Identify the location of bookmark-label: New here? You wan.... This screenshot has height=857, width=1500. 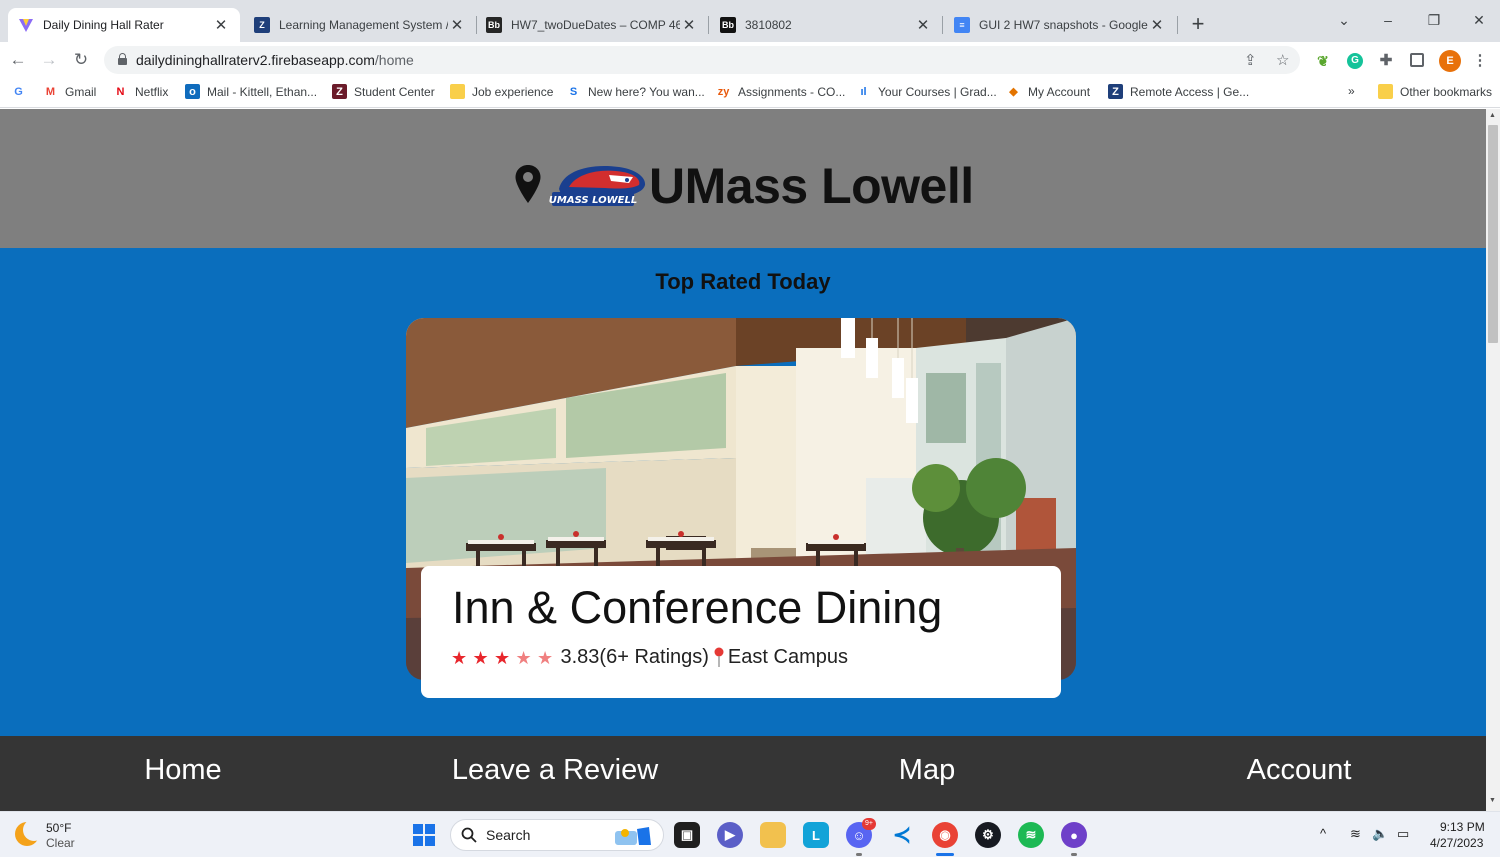
(646, 91).